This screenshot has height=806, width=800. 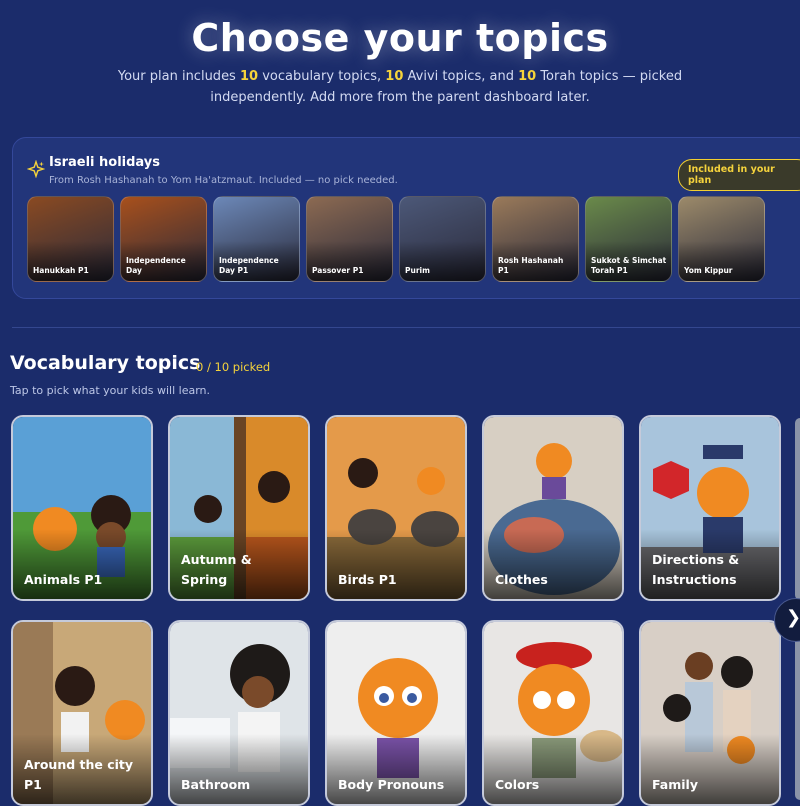 What do you see at coordinates (406, 327) in the screenshot?
I see `section-divider` at bounding box center [406, 327].